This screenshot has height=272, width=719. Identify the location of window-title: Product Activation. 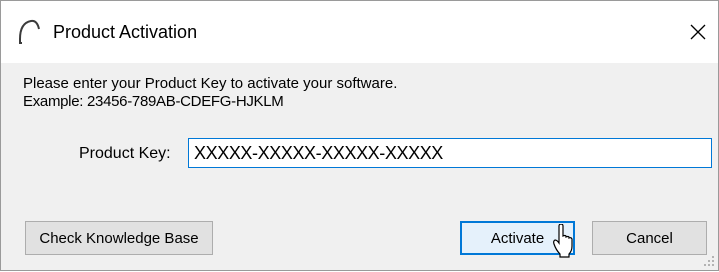
(125, 32).